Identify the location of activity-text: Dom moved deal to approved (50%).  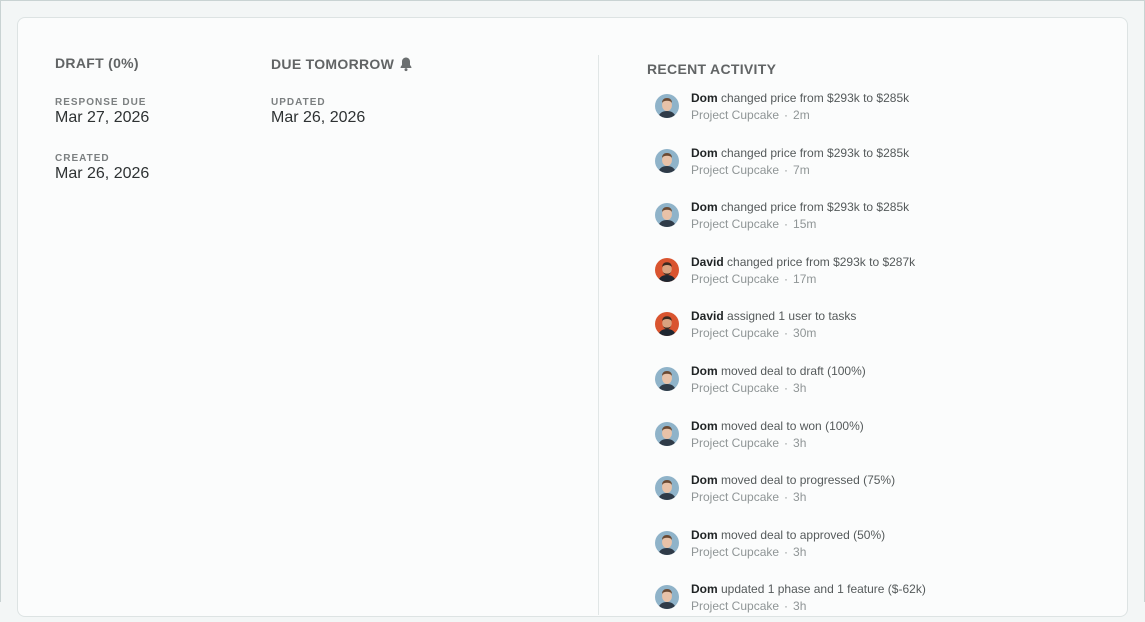
(788, 535).